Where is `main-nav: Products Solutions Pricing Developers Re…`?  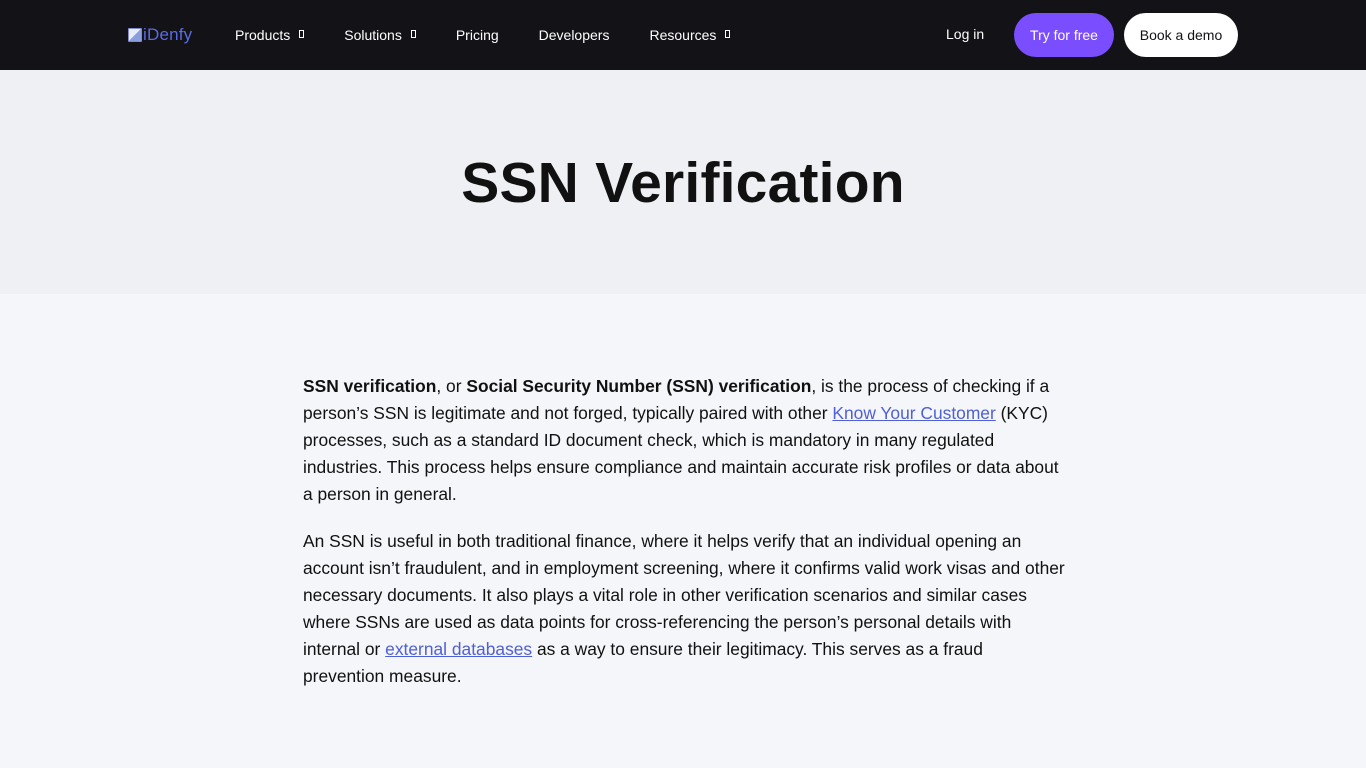
main-nav: Products Solutions Pricing Developers Re… is located at coordinates (502, 35).